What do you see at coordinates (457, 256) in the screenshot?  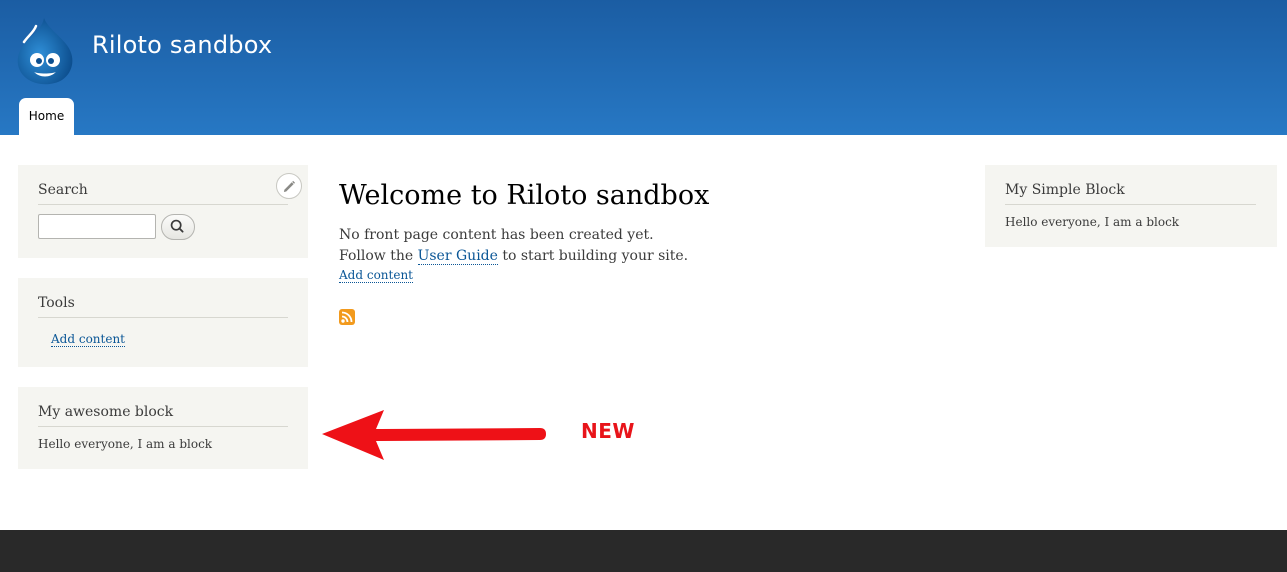 I see `user-guide-link: User Guide` at bounding box center [457, 256].